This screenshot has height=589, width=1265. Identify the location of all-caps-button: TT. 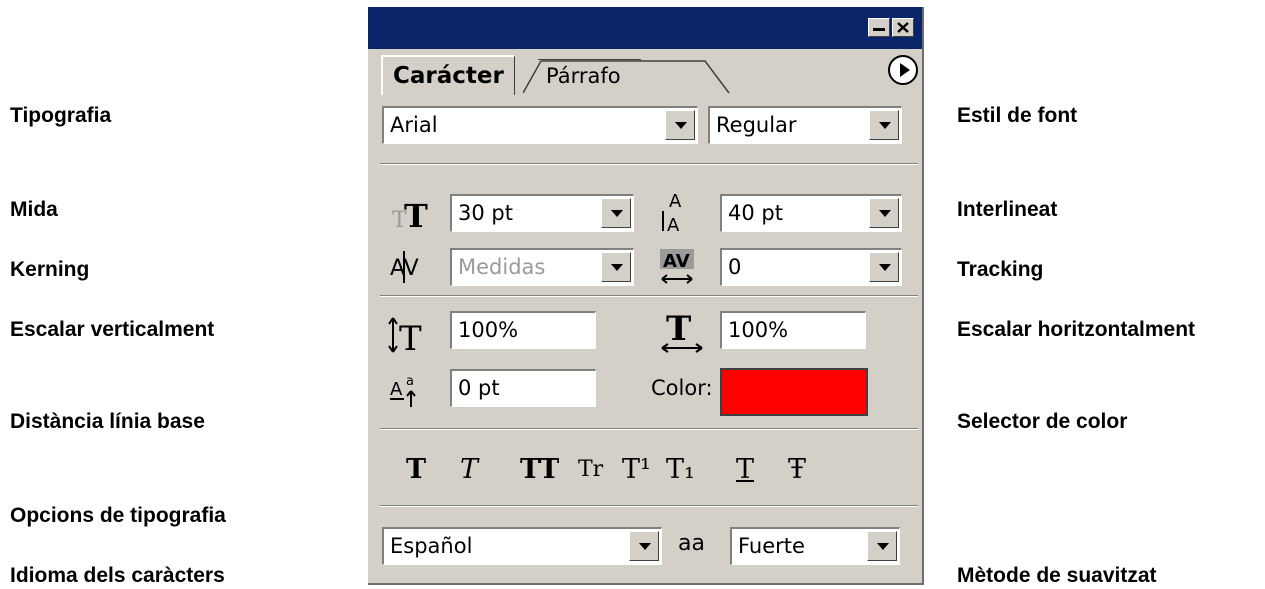
(539, 470).